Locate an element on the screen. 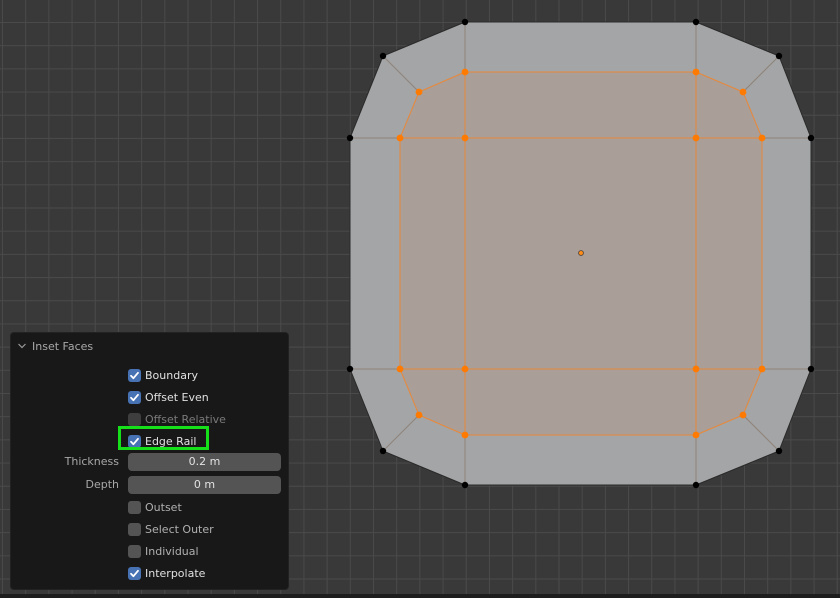 This screenshot has width=840, height=598. checkbox-label: Offset Even is located at coordinates (177, 397).